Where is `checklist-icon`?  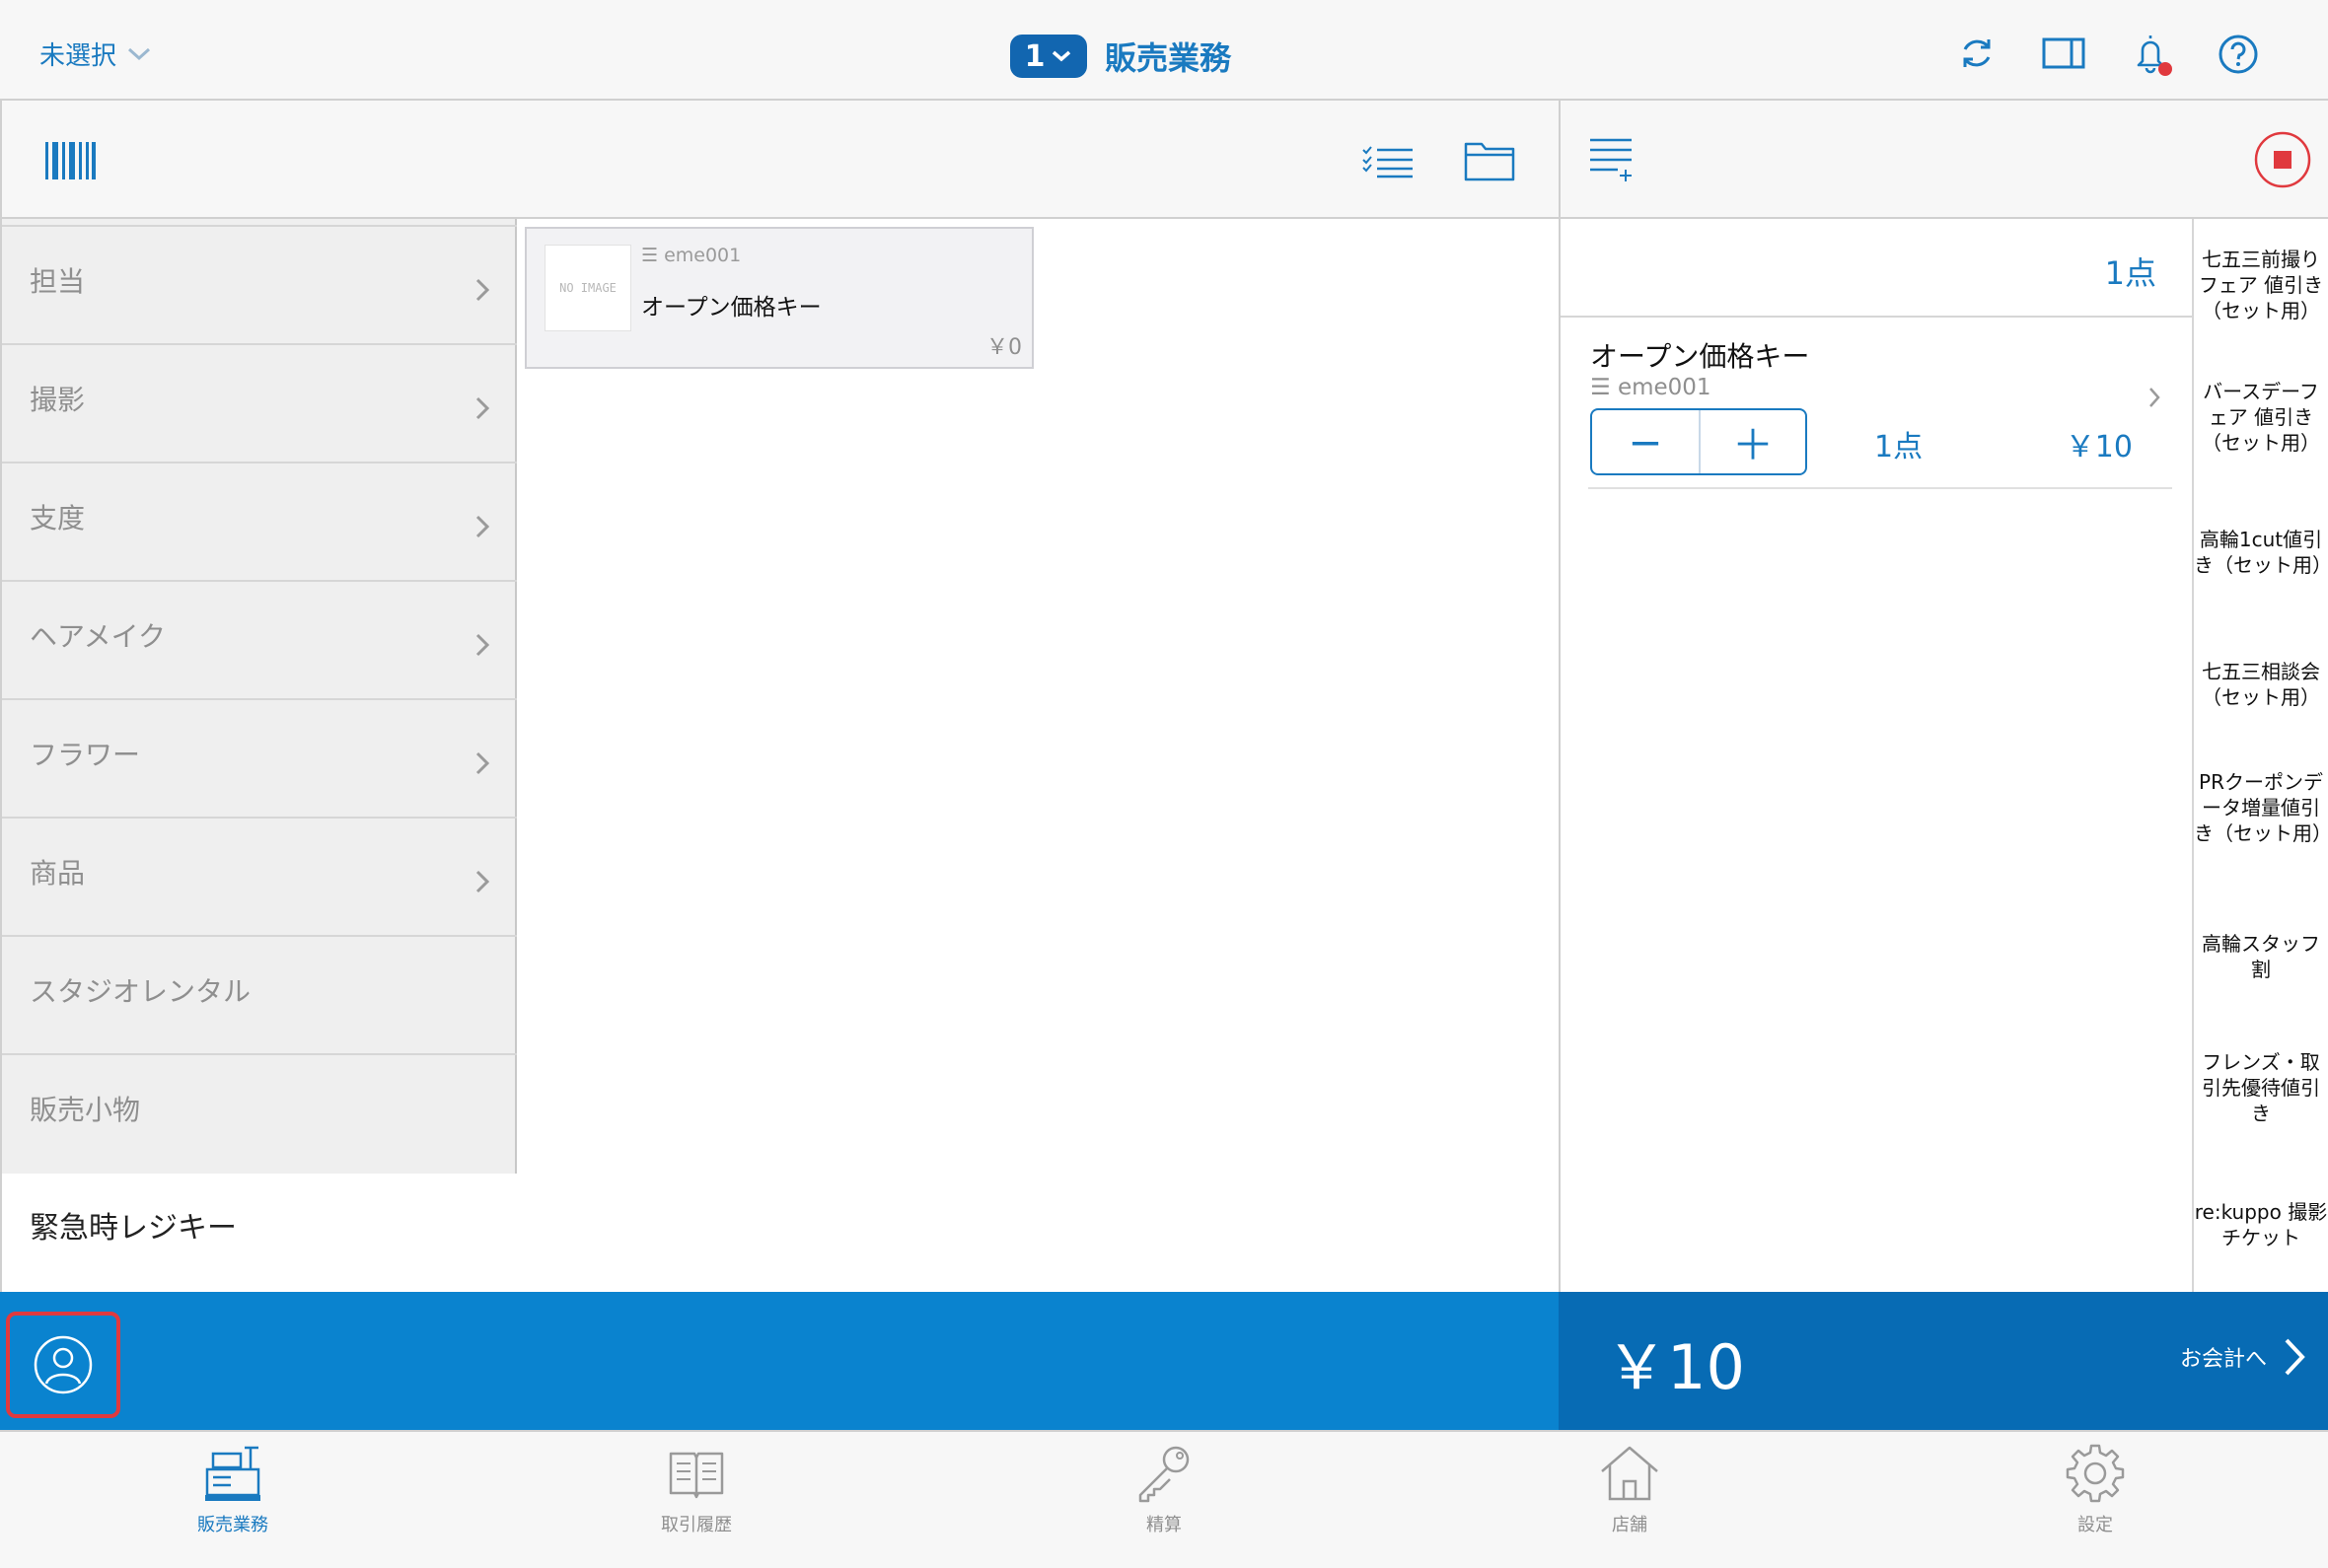
checklist-icon is located at coordinates (1388, 161).